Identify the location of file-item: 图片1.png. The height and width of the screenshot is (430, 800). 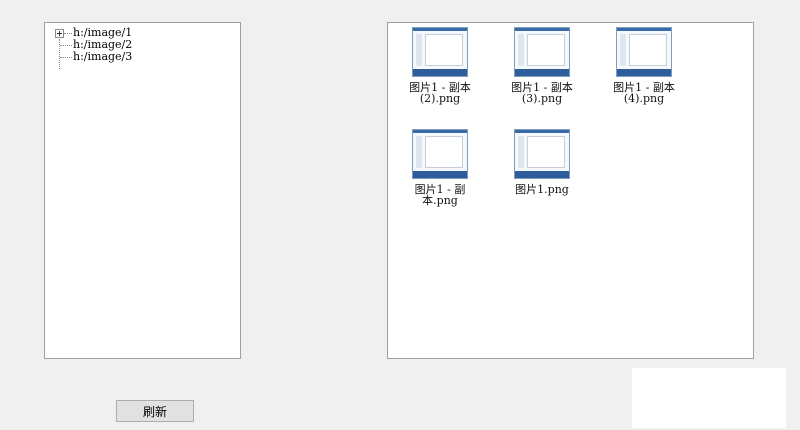
(542, 162).